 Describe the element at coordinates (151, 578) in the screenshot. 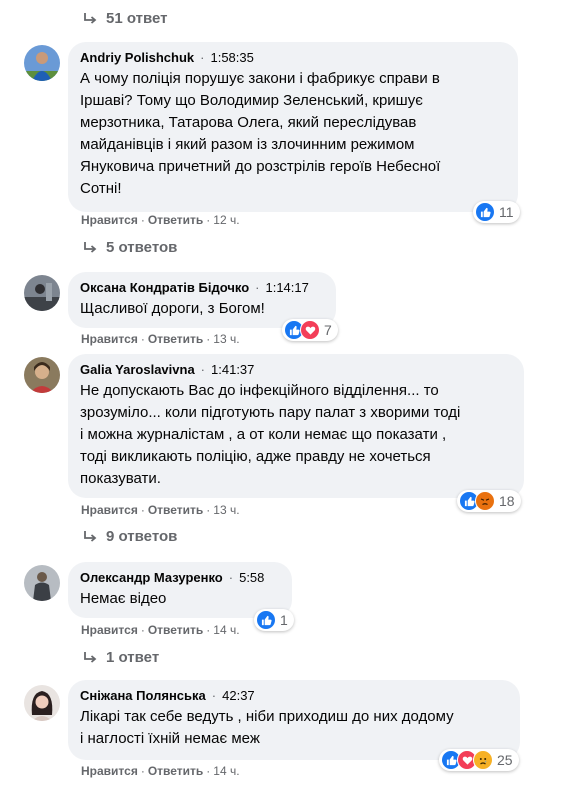

I see `comment-author: Олександр Мазуренко` at that location.